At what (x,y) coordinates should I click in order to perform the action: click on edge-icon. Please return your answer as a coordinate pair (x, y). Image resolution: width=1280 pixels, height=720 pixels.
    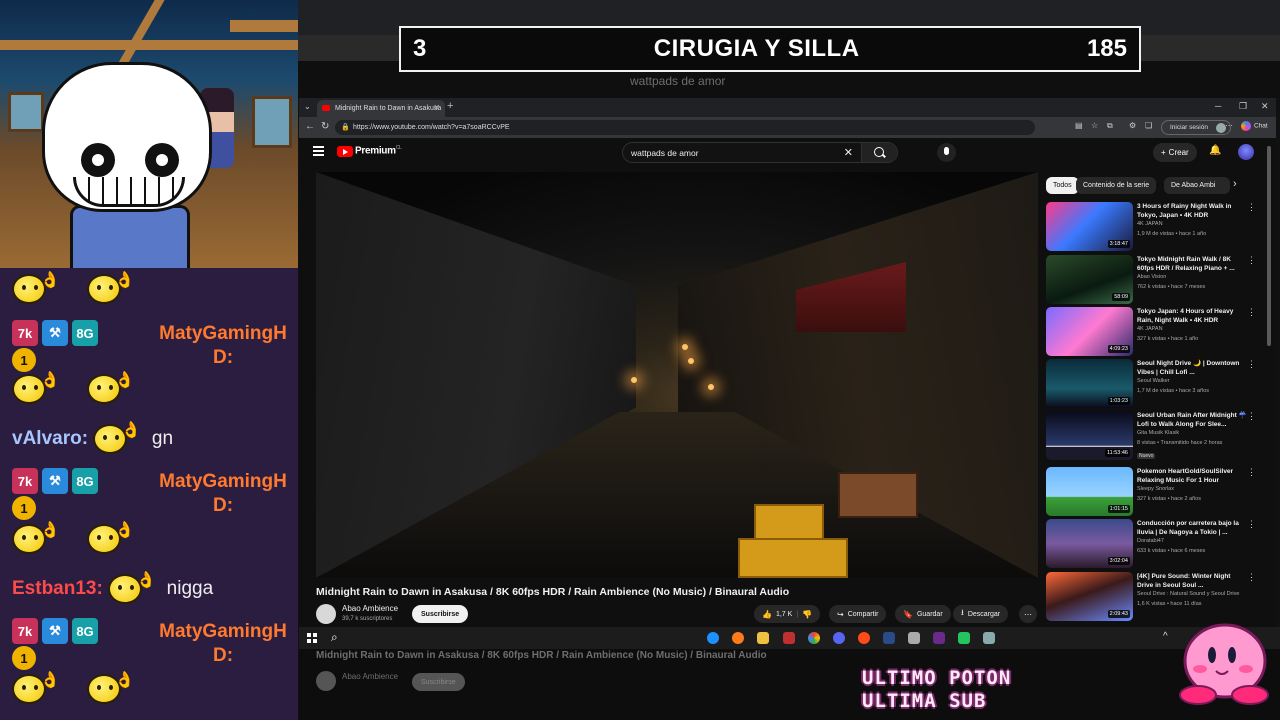
    Looking at the image, I should click on (713, 638).